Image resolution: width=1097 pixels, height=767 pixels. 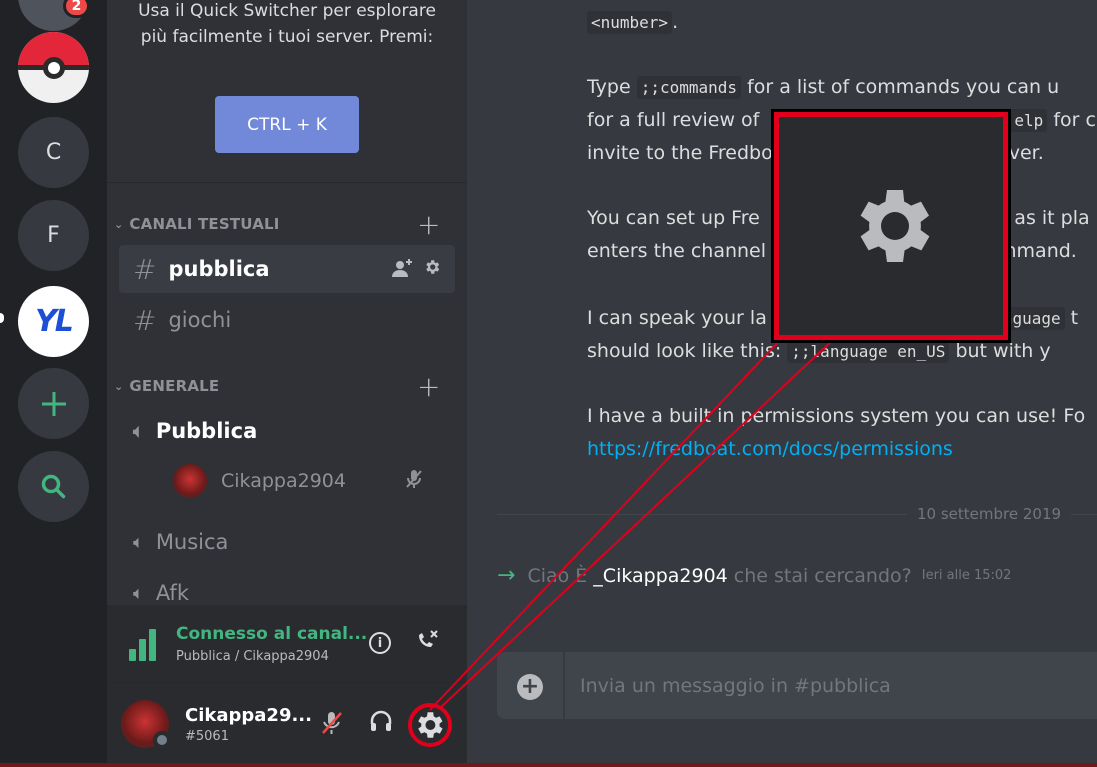 I want to click on gear-icon, so click(x=895, y=226).